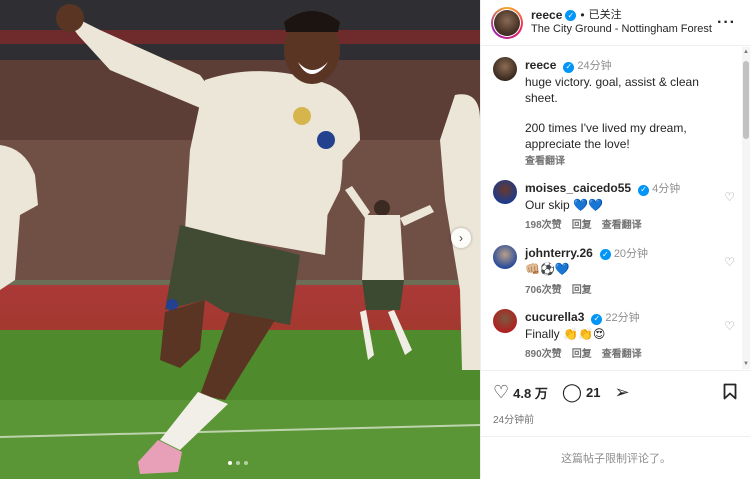 This screenshot has height=479, width=750. Describe the element at coordinates (746, 364) in the screenshot. I see `scroll-down-arrow-icon: ▼` at that location.